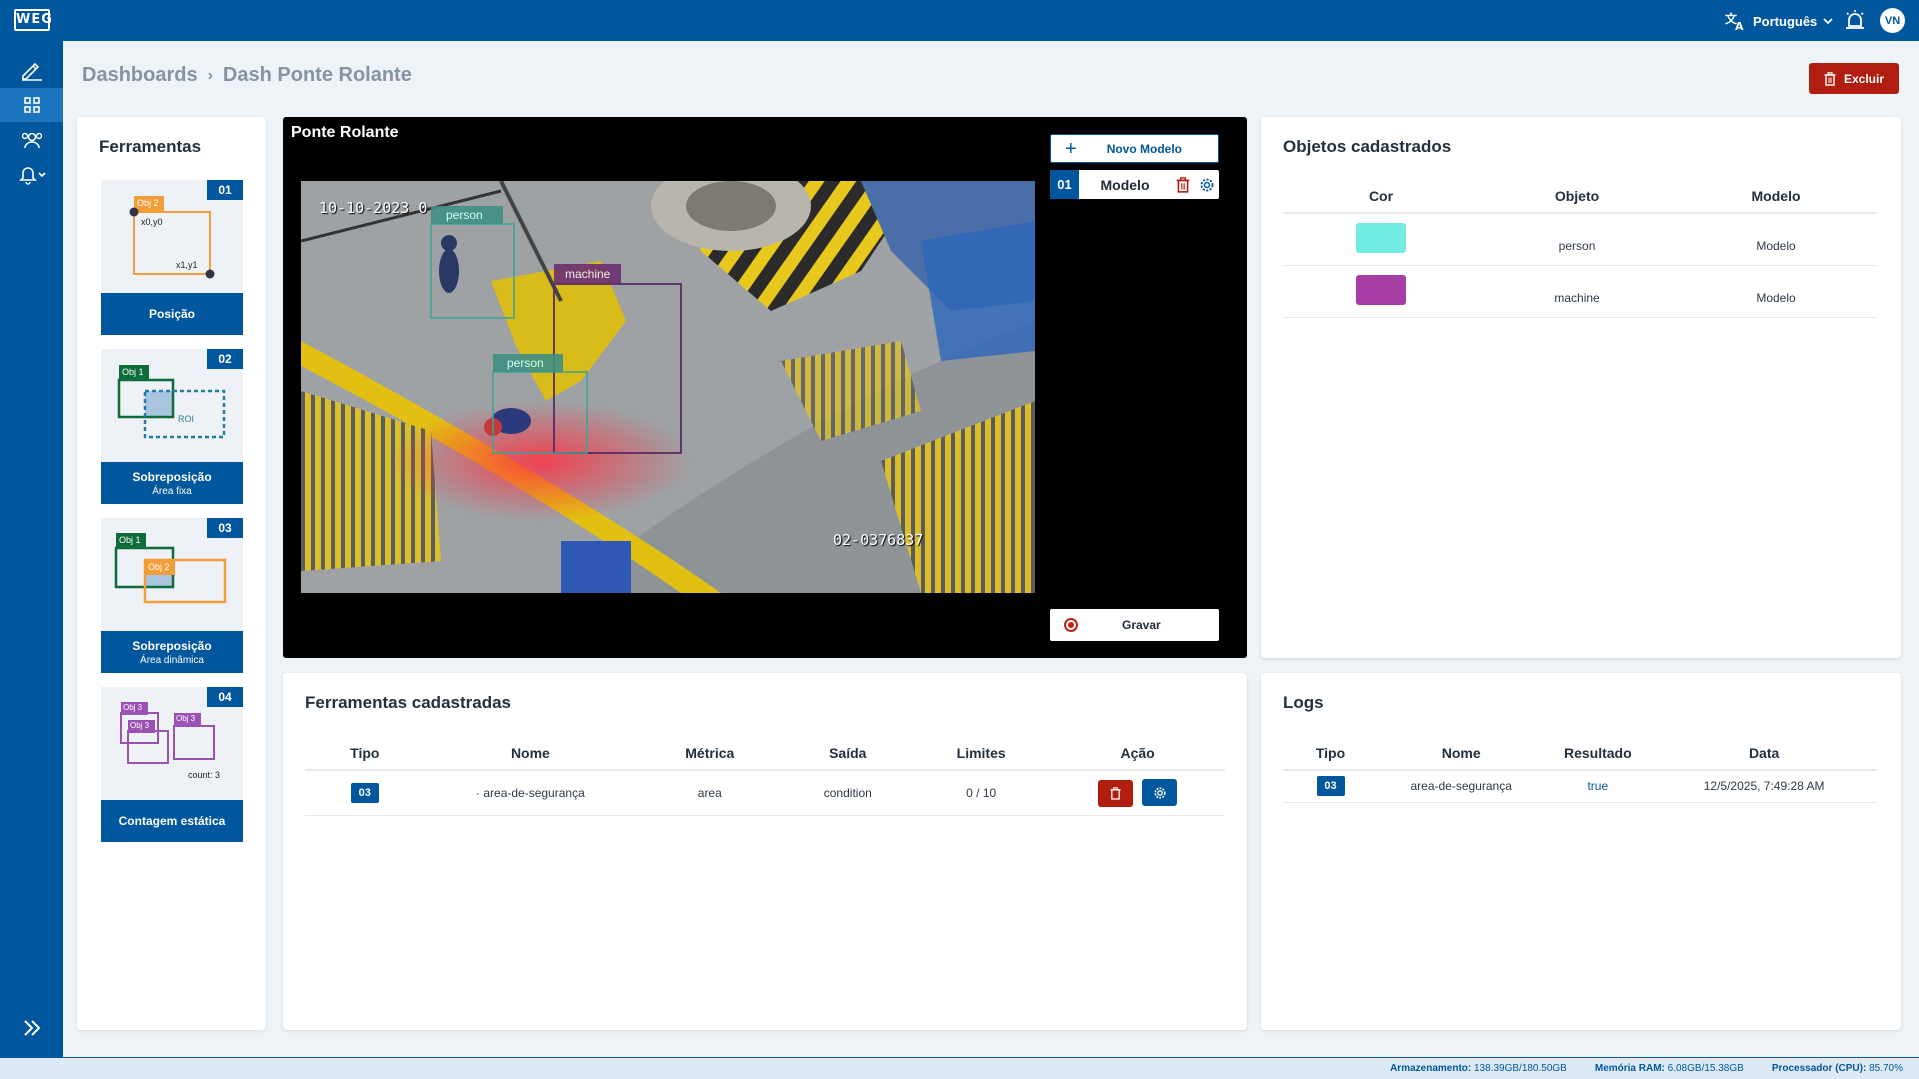 The width and height of the screenshot is (1919, 1079). What do you see at coordinates (31, 549) in the screenshot?
I see `sidebar` at bounding box center [31, 549].